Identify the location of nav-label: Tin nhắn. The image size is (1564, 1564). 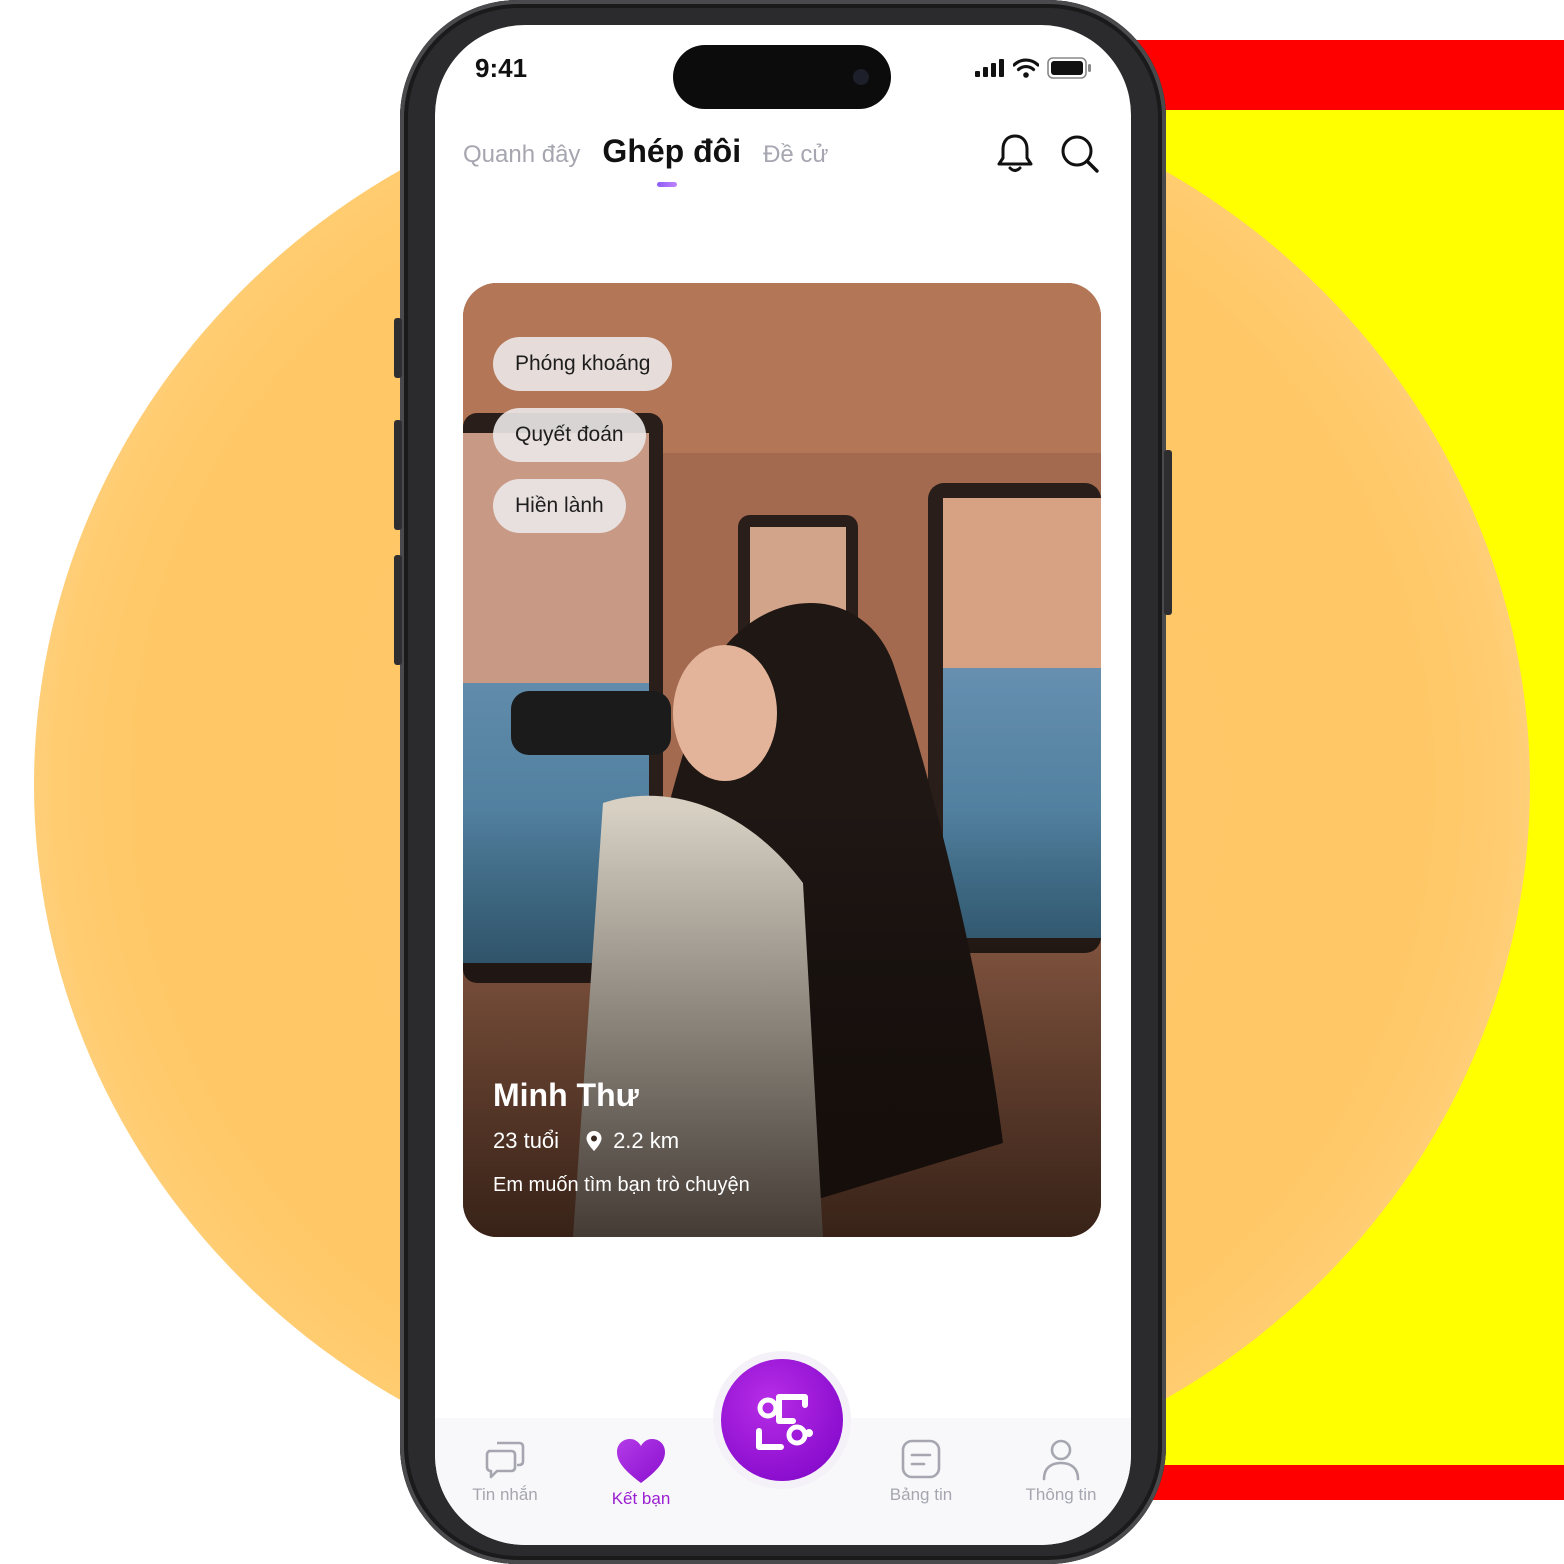
(505, 1494).